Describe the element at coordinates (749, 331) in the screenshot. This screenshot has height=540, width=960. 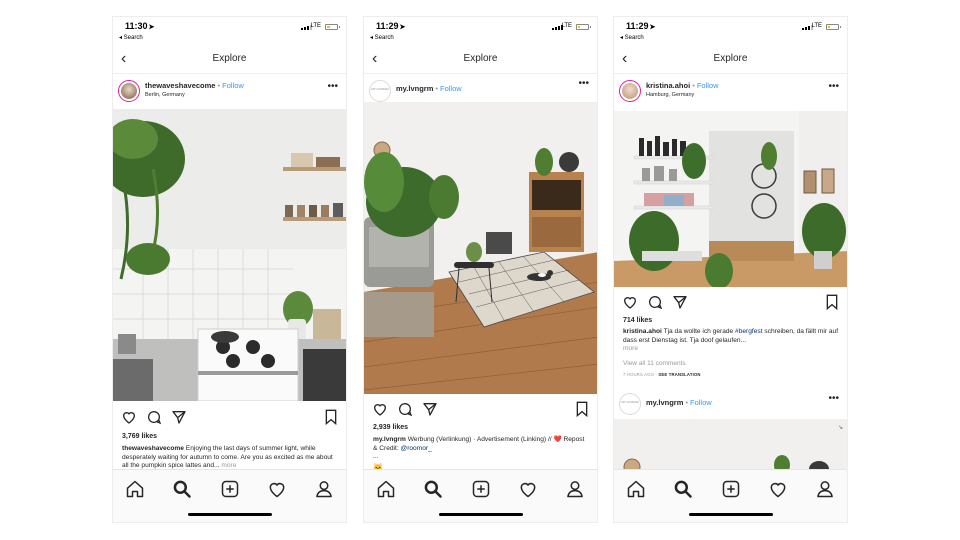
I see `hashtag-link: #bergfest` at that location.